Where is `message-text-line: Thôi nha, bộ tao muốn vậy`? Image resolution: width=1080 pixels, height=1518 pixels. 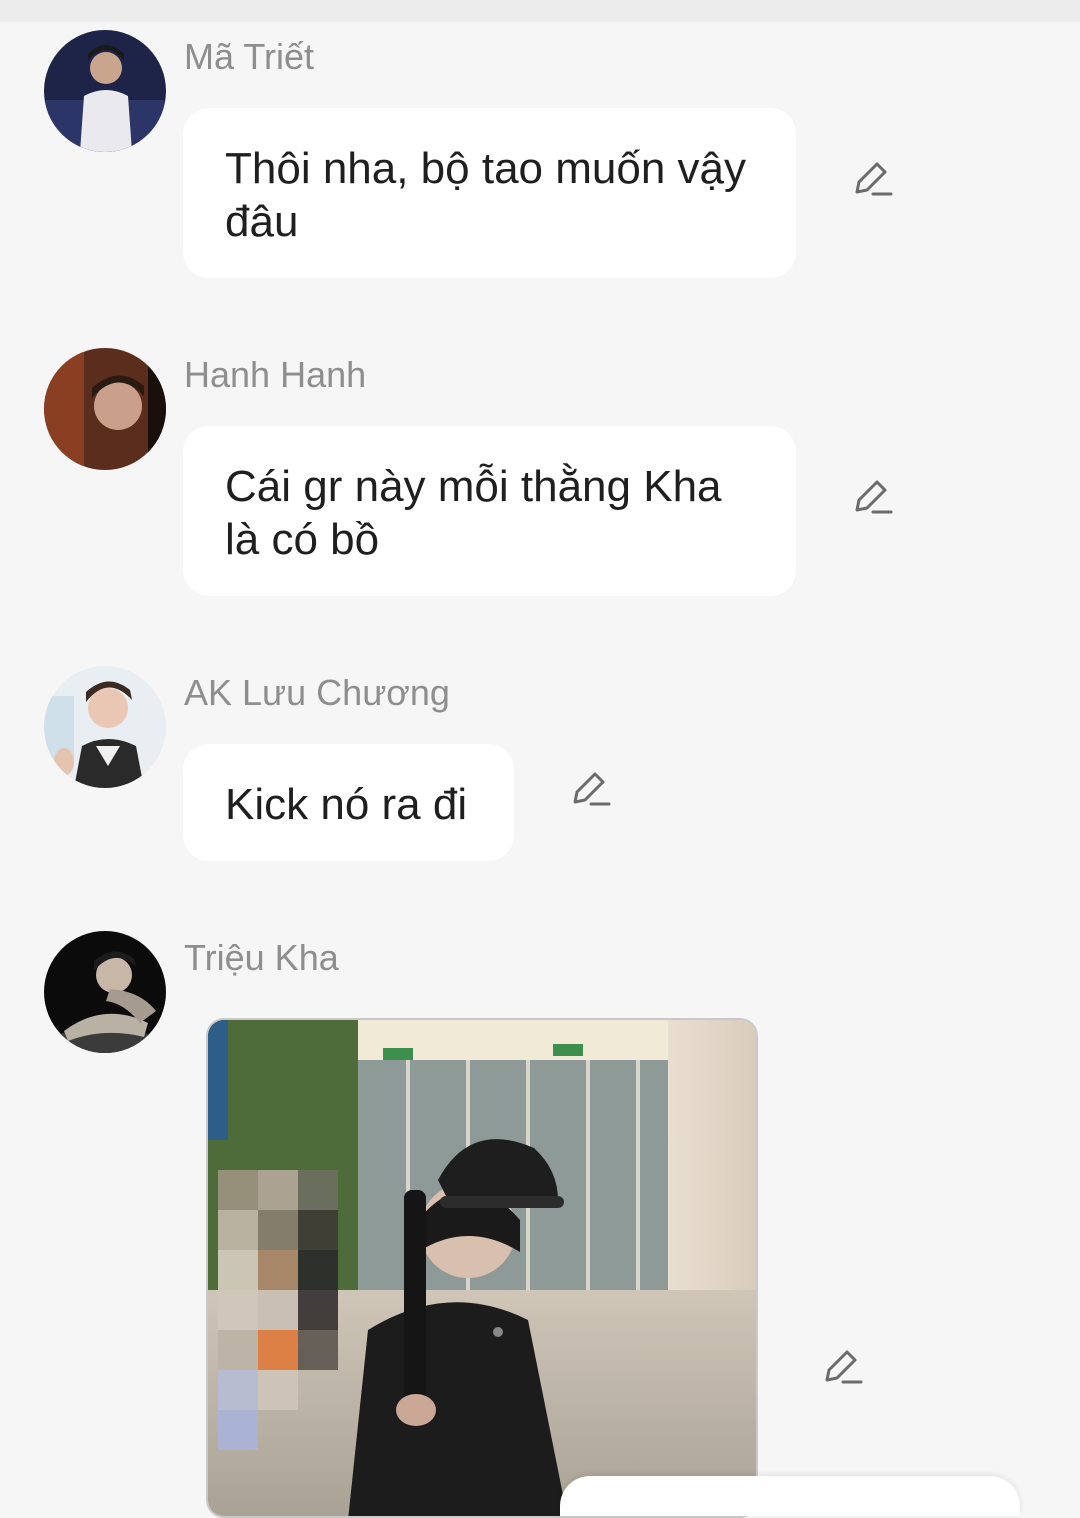
message-text-line: Thôi nha, bộ tao muốn vậy is located at coordinates (485, 168).